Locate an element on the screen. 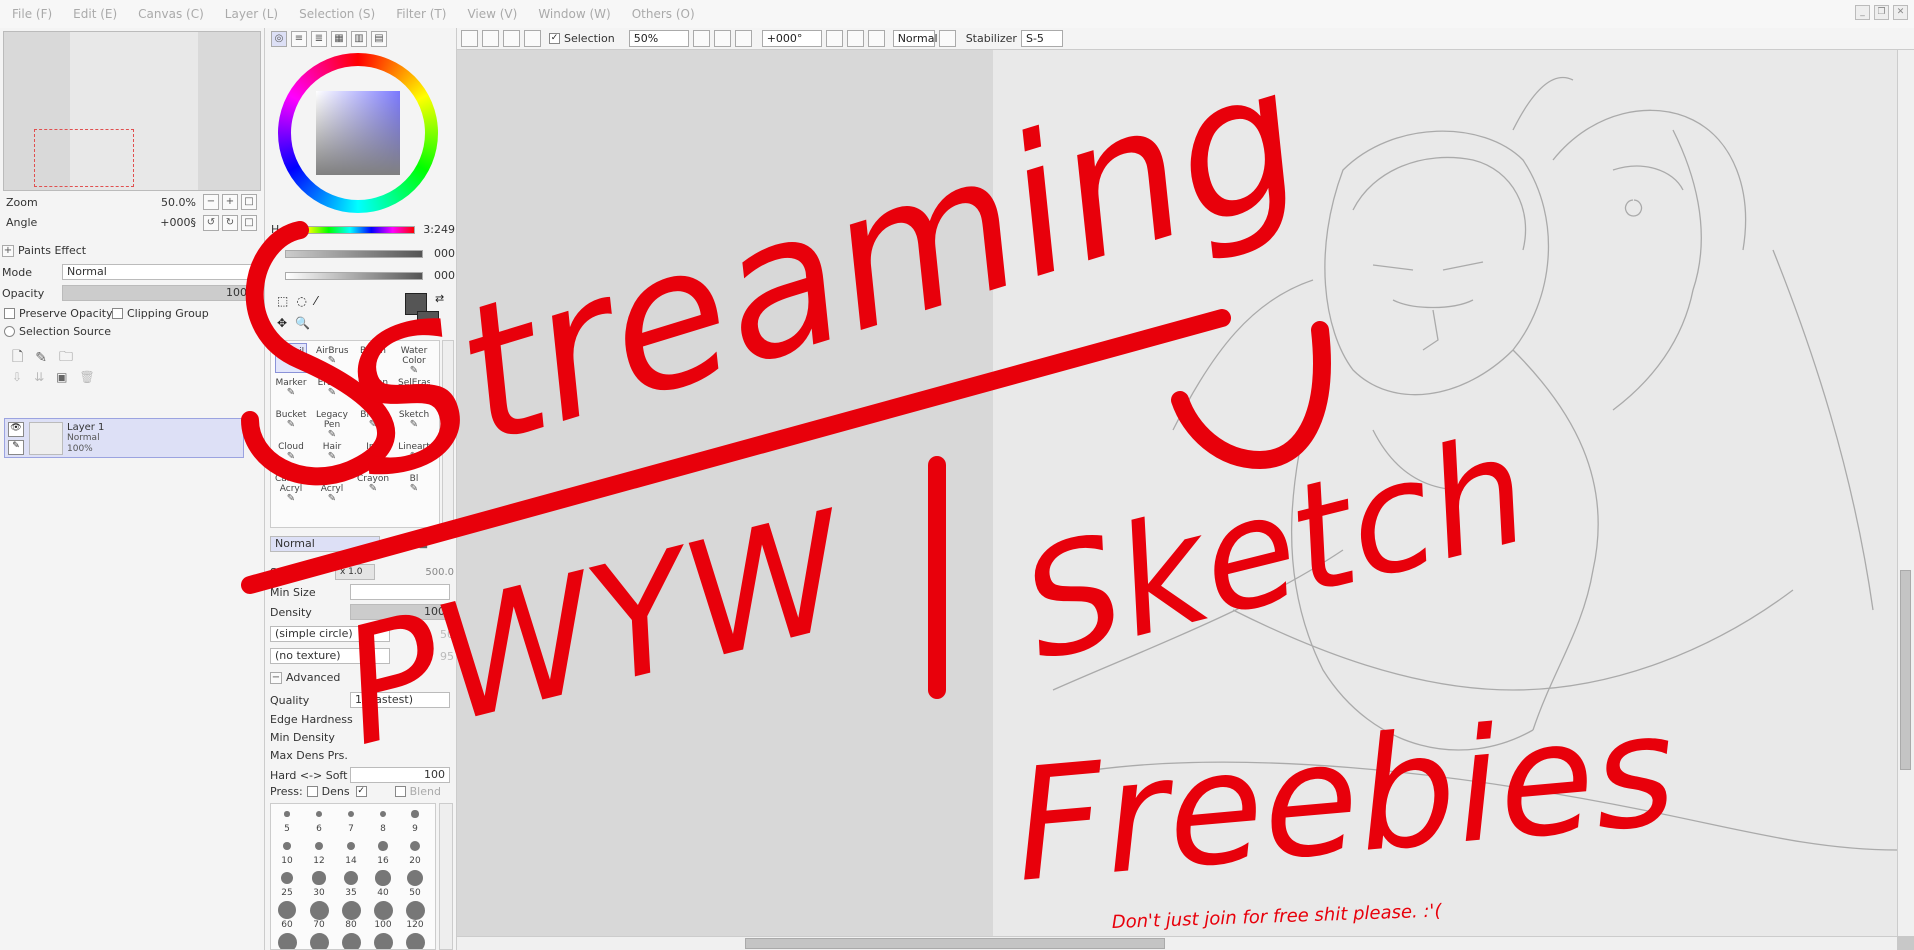 Image resolution: width=1914 pixels, height=950 pixels. menu-selection: Selection (S) is located at coordinates (337, 14).